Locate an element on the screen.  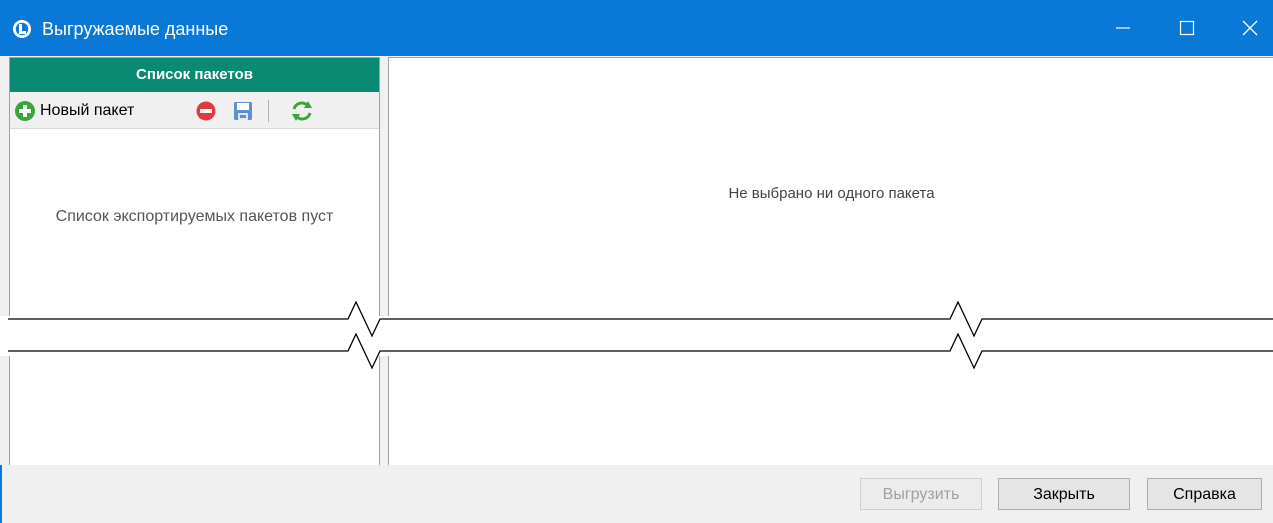
minimize-icon is located at coordinates (1123, 28).